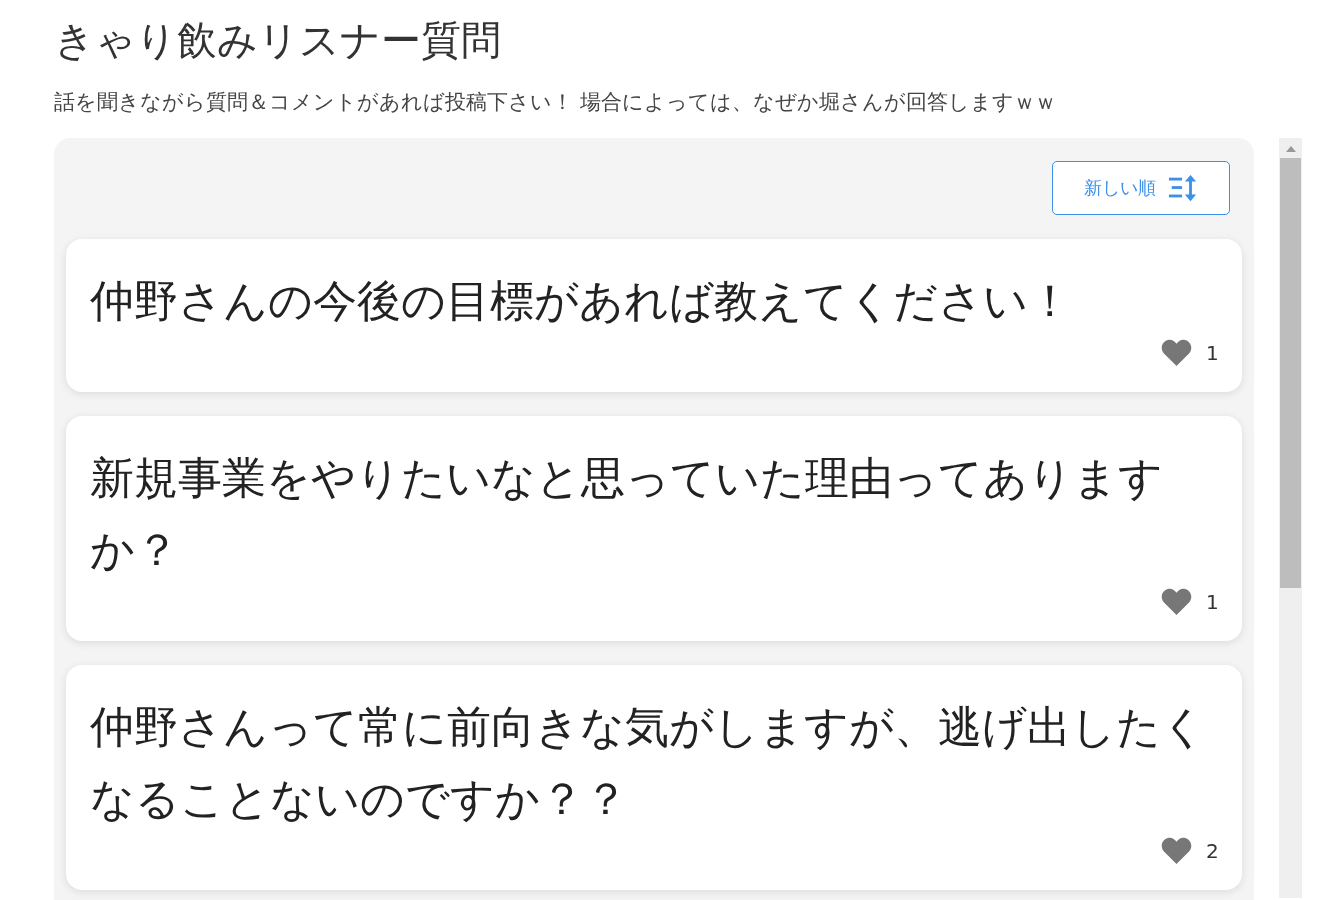  Describe the element at coordinates (581, 301) in the screenshot. I see `question-text: 仲野さんの今後の目標があれば教えてください！` at that location.